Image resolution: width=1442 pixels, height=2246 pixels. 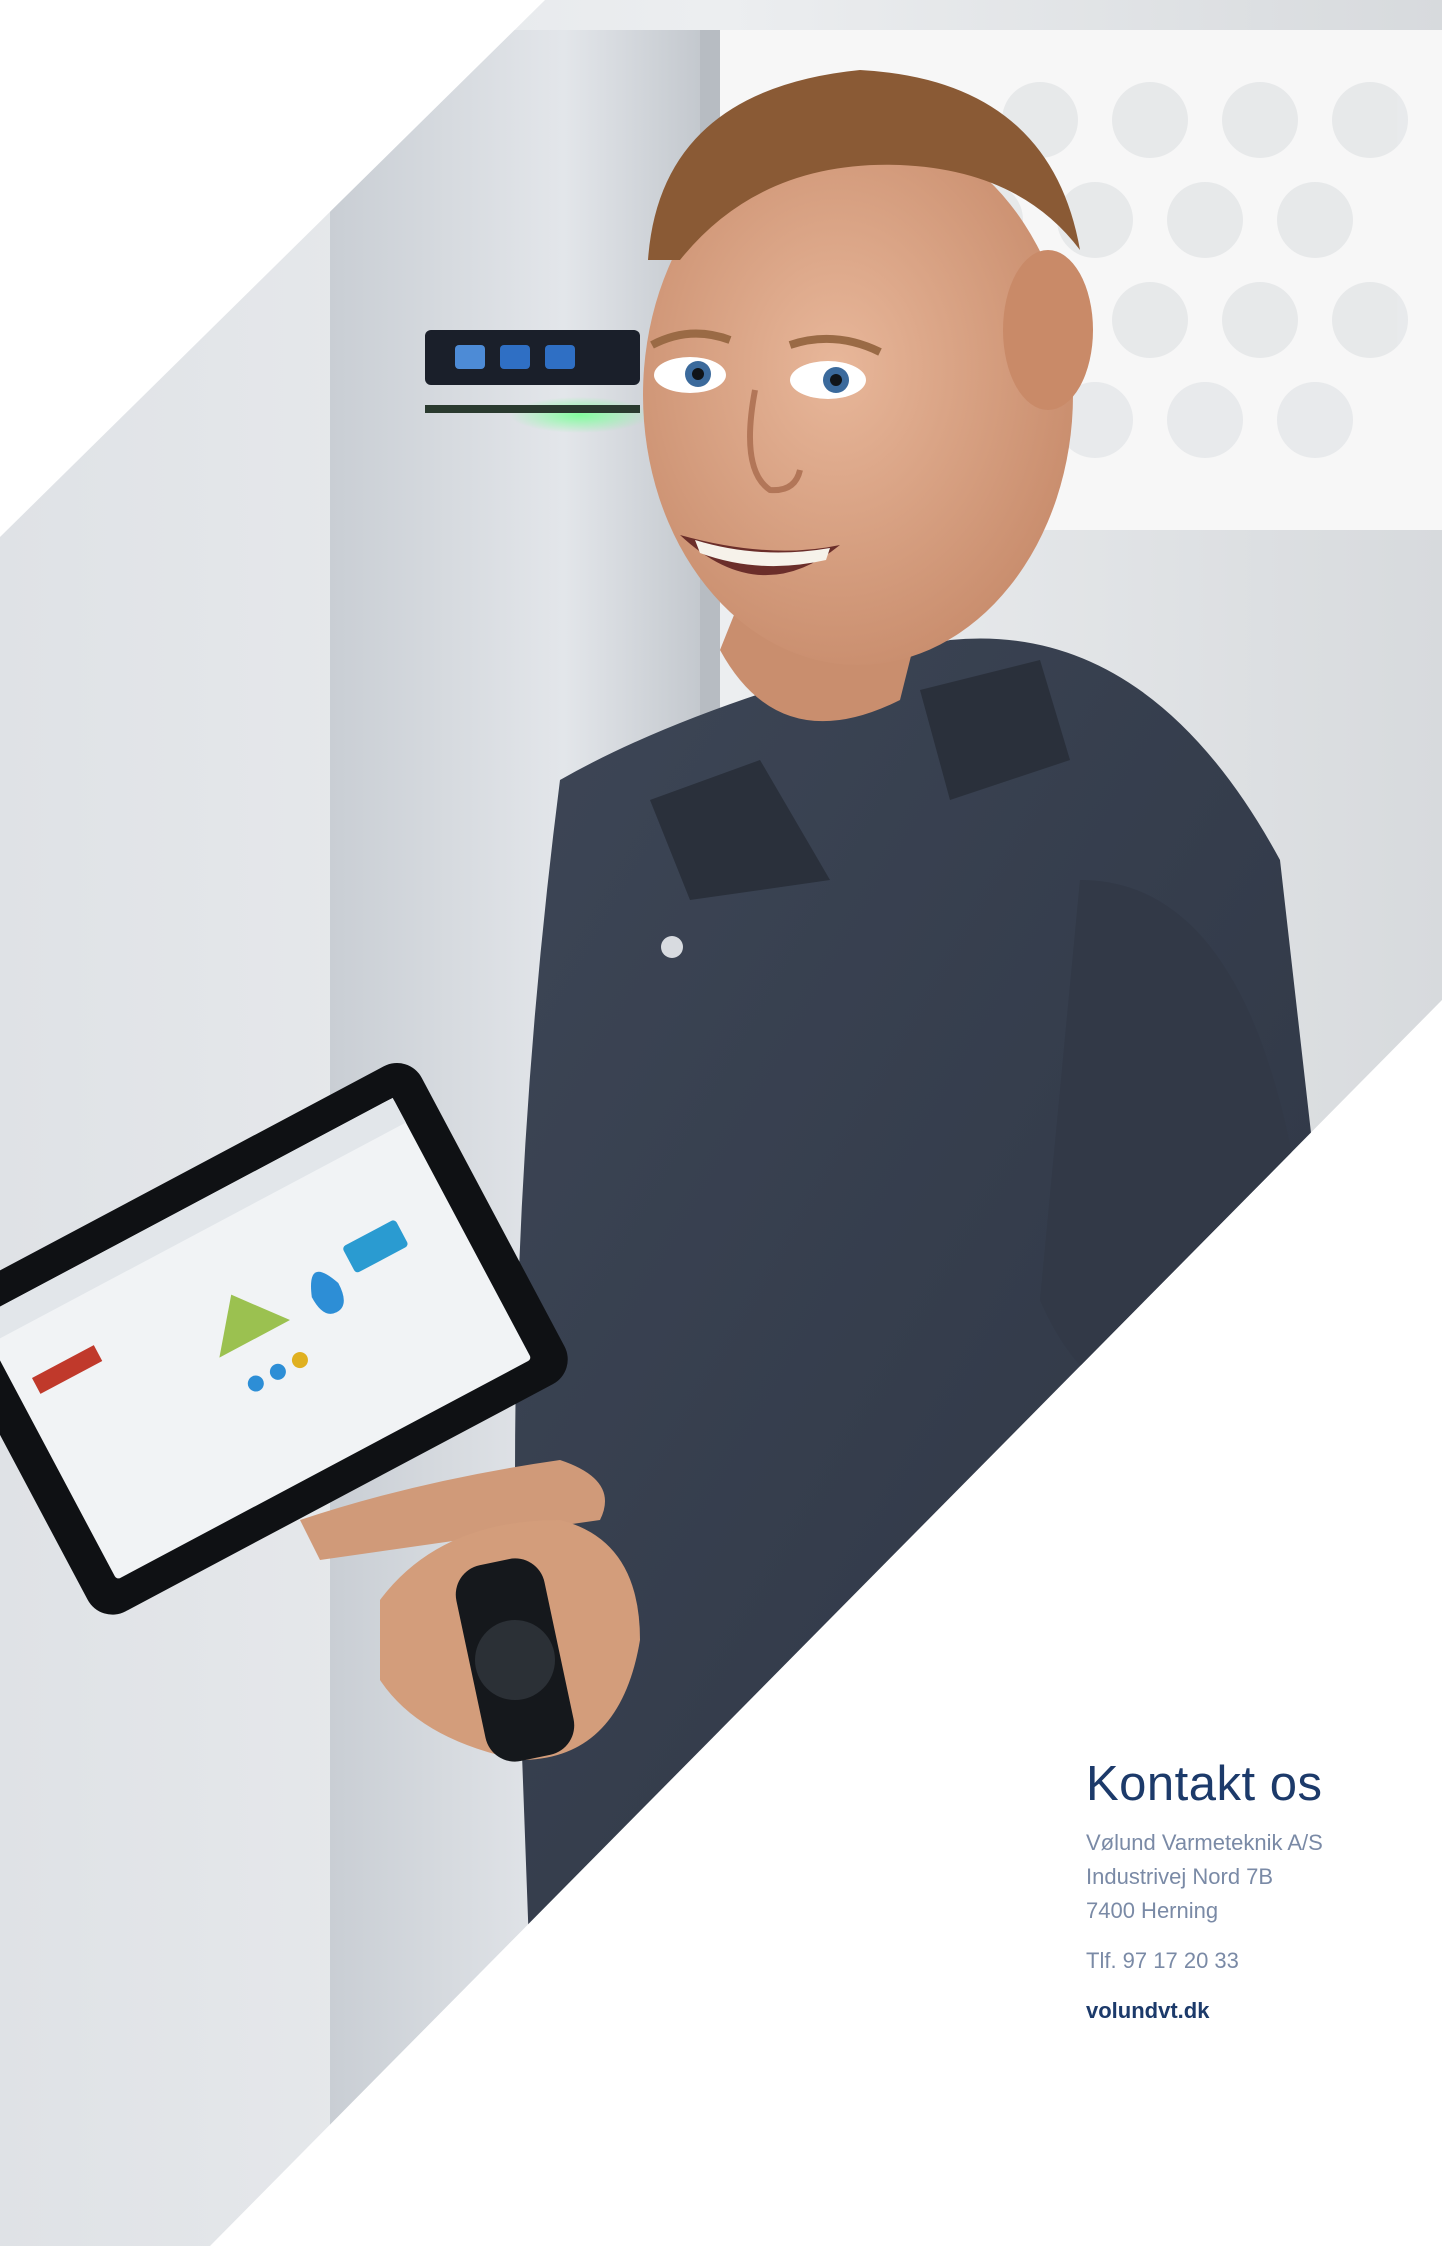 What do you see at coordinates (1204, 1842) in the screenshot?
I see `company-name: Vølund Varmeteknik A/S` at bounding box center [1204, 1842].